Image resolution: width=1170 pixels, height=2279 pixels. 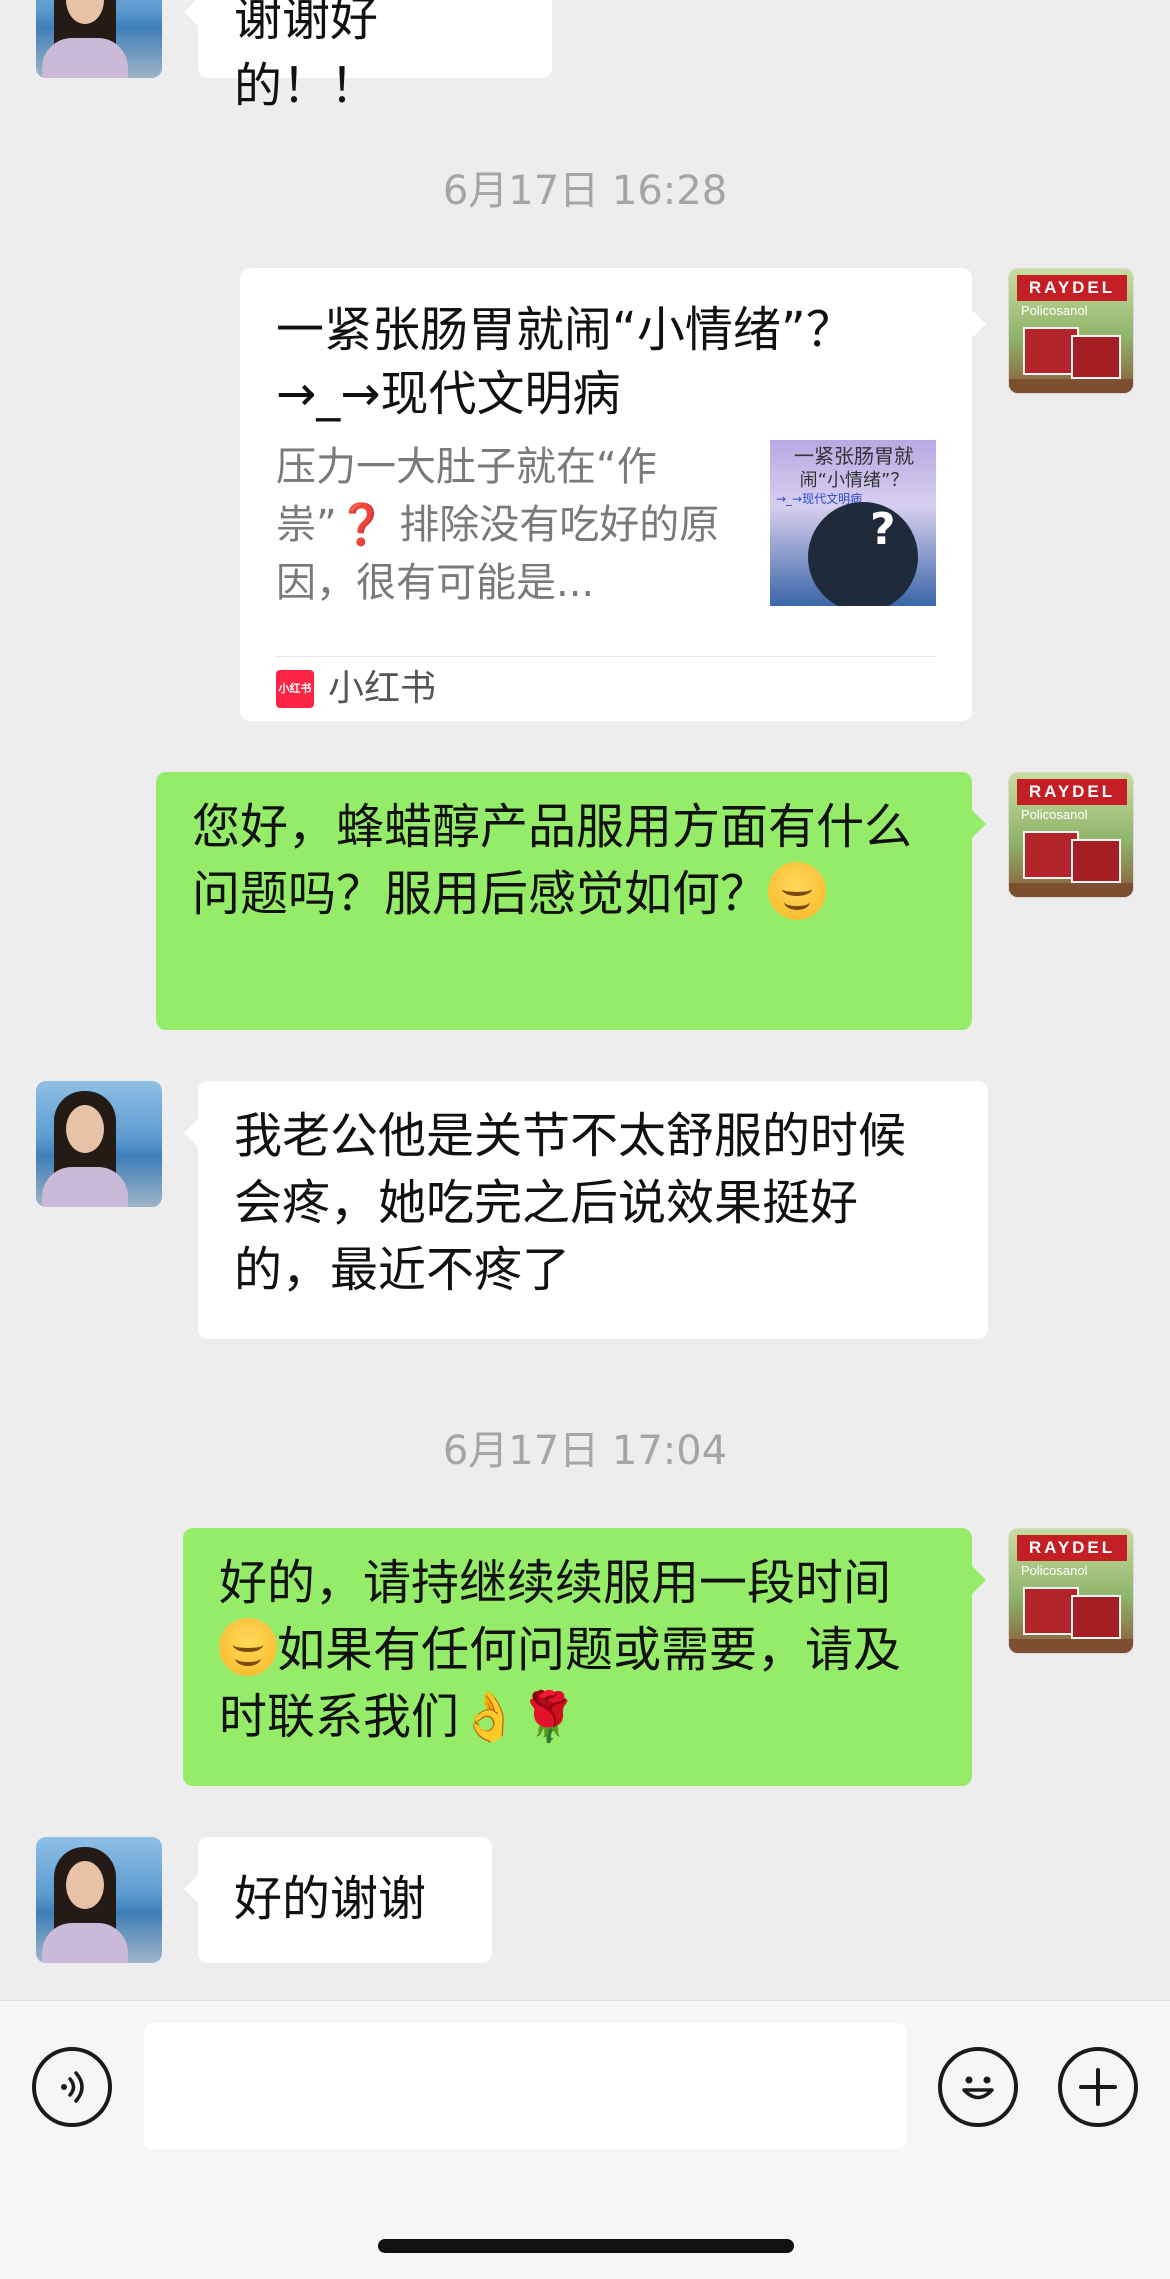 I want to click on xiaohongshu-icon: 小红书, so click(x=295, y=689).